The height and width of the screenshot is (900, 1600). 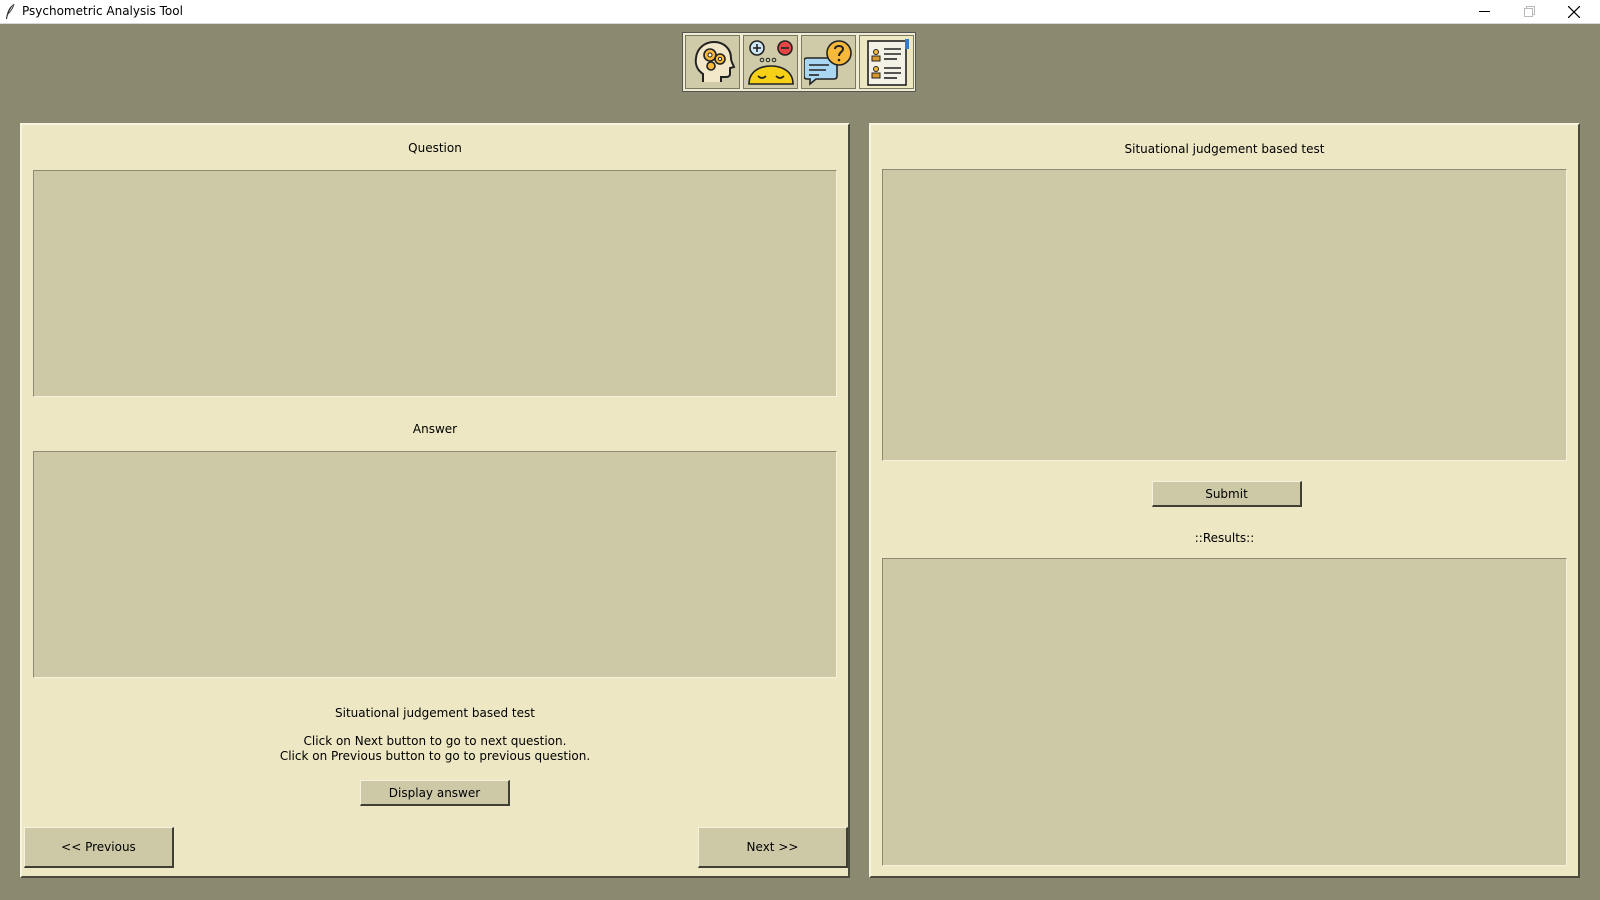 I want to click on restore-icon, so click(x=1529, y=11).